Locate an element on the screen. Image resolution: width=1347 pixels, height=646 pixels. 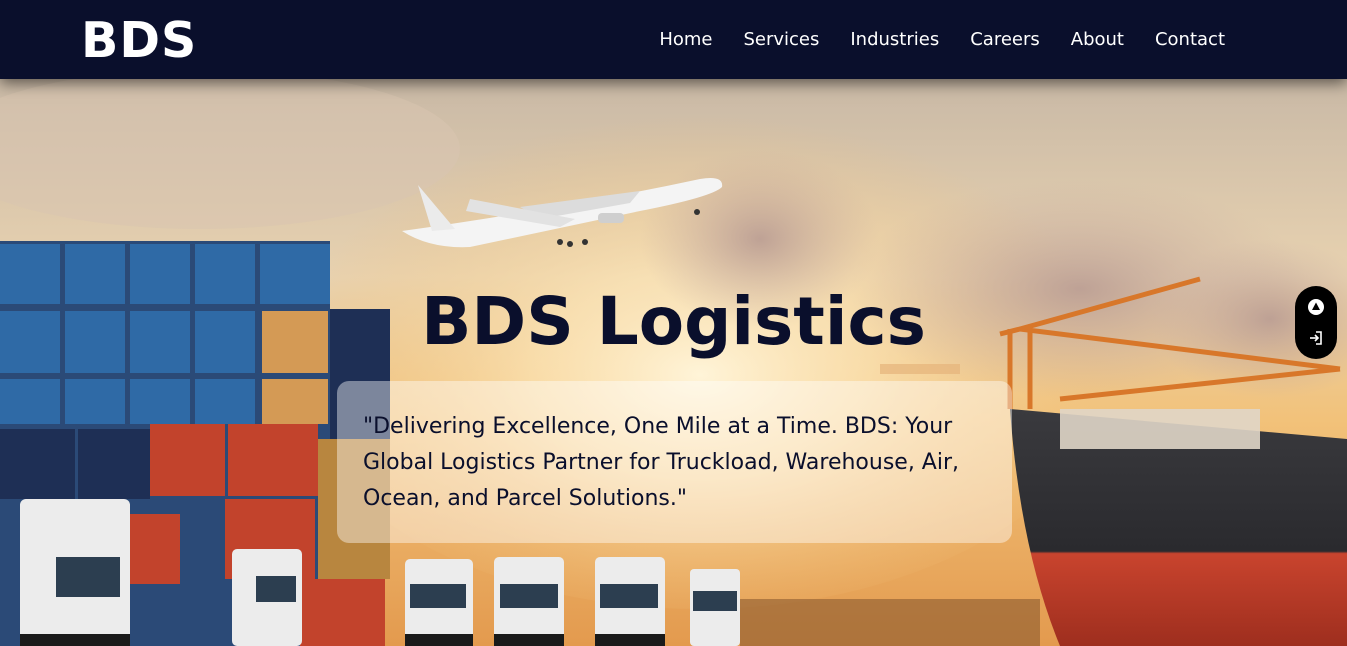
sign-in-icon is located at coordinates (1316, 338).